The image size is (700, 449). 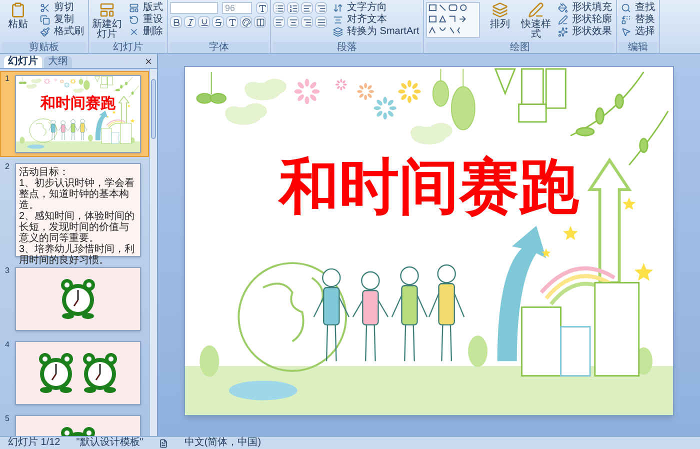 I want to click on slide-text: 3、培养幼儿珍惜时间，利用时间的良好习惯。, so click(x=77, y=255).